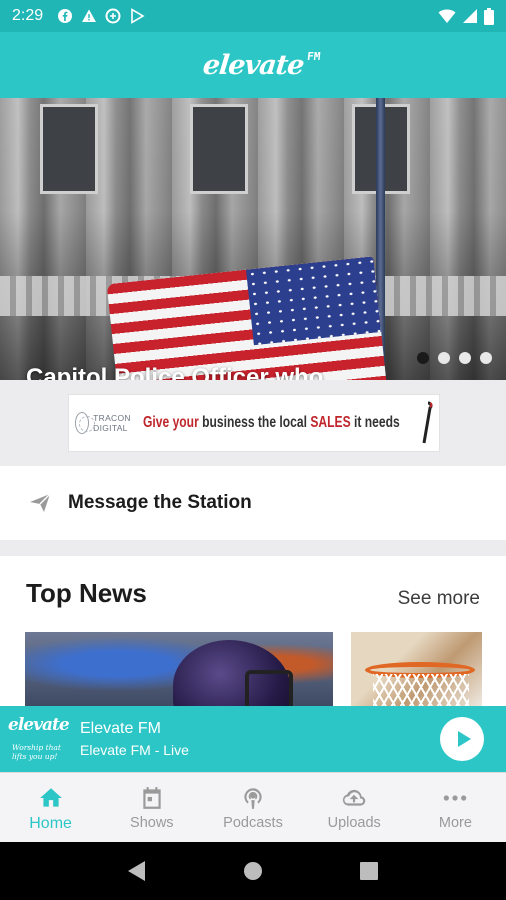 The image size is (506, 900). Describe the element at coordinates (40, 502) in the screenshot. I see `send-icon` at that location.